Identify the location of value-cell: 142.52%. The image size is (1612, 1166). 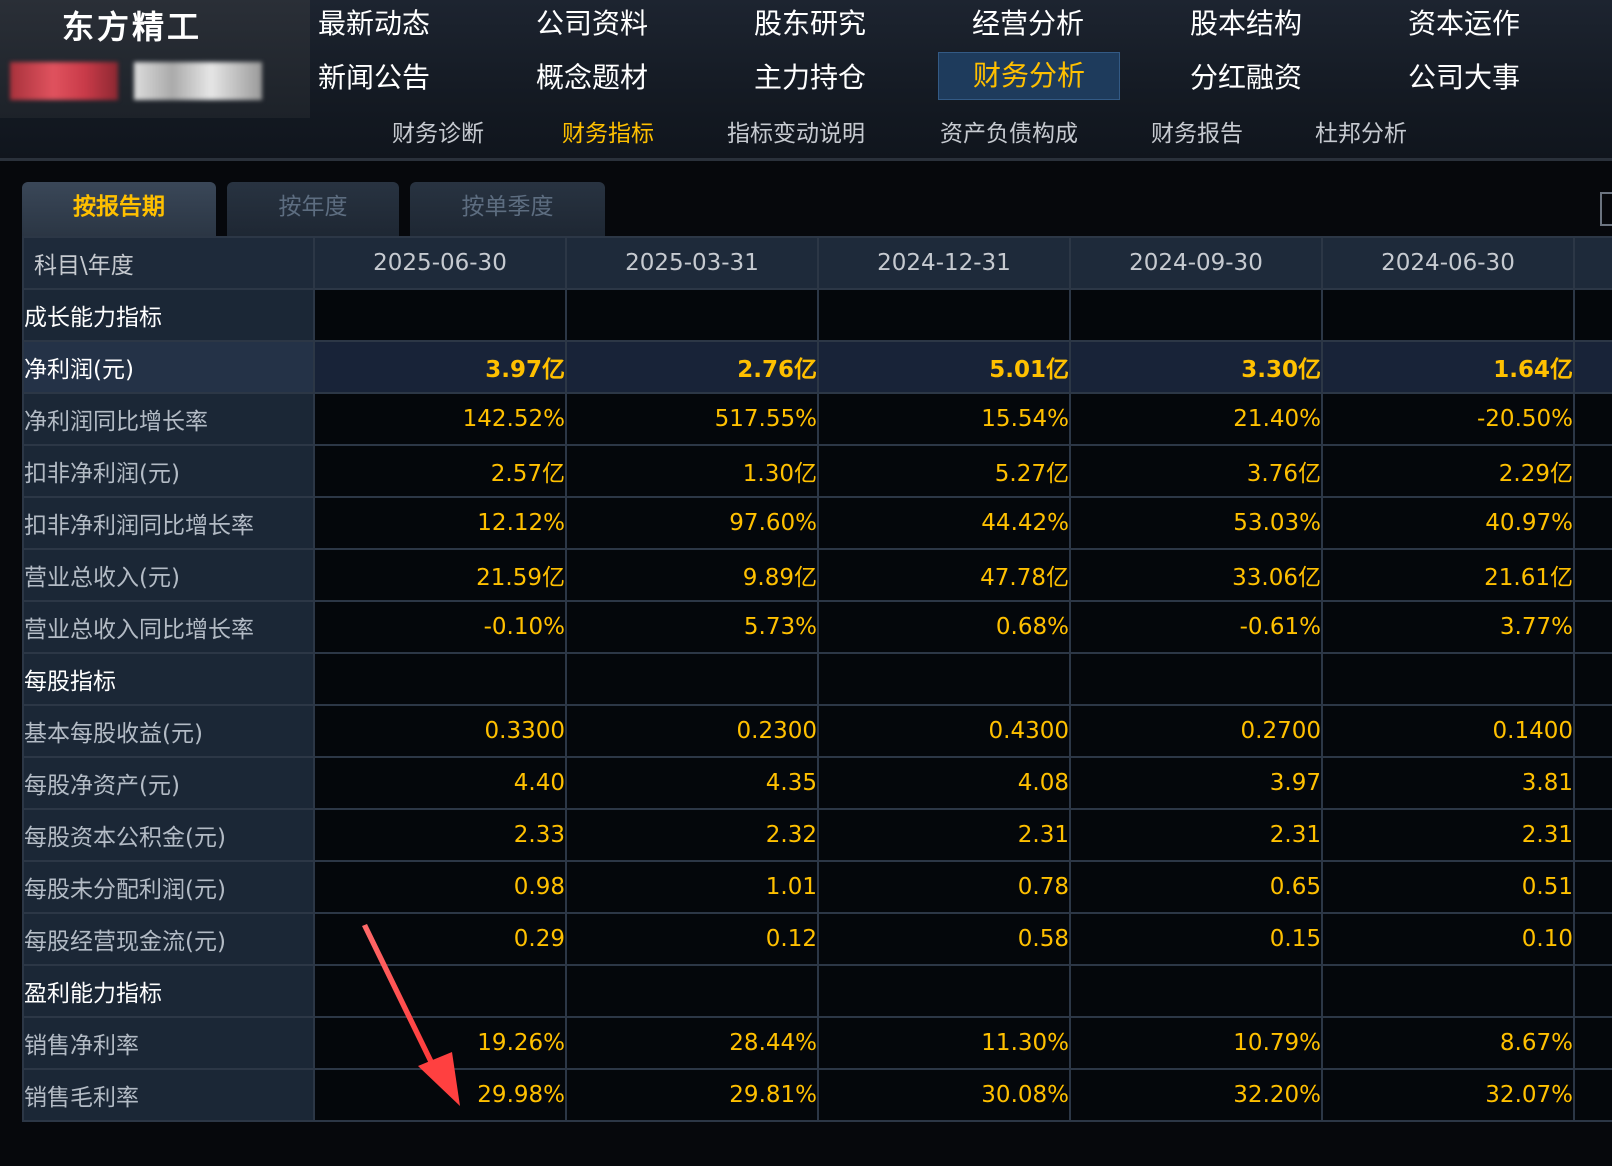
(440, 419).